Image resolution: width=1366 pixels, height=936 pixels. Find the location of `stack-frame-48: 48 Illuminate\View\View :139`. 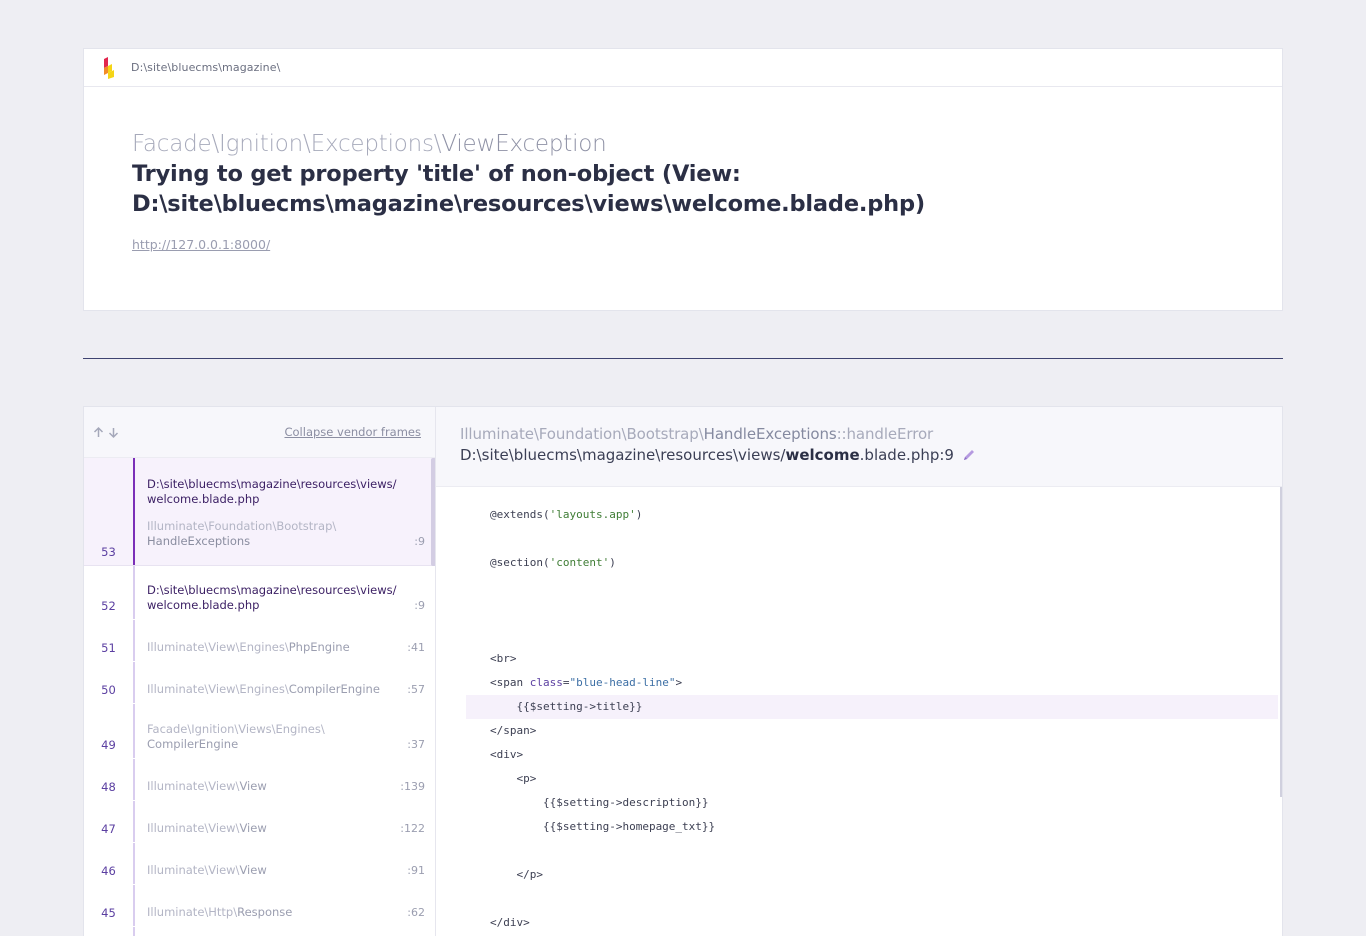

stack-frame-48: 48 Illuminate\View\View :139 is located at coordinates (259, 780).